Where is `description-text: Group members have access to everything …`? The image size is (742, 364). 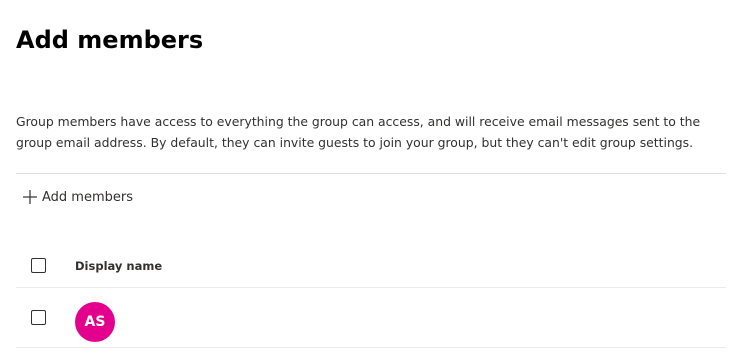
description-text: Group members have access to everything … is located at coordinates (358, 132).